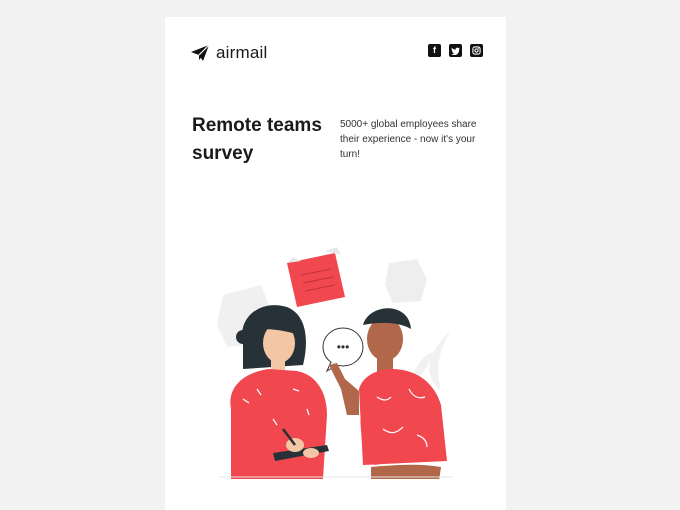 This screenshot has width=680, height=510. What do you see at coordinates (242, 52) in the screenshot?
I see `brand-name: airmail` at bounding box center [242, 52].